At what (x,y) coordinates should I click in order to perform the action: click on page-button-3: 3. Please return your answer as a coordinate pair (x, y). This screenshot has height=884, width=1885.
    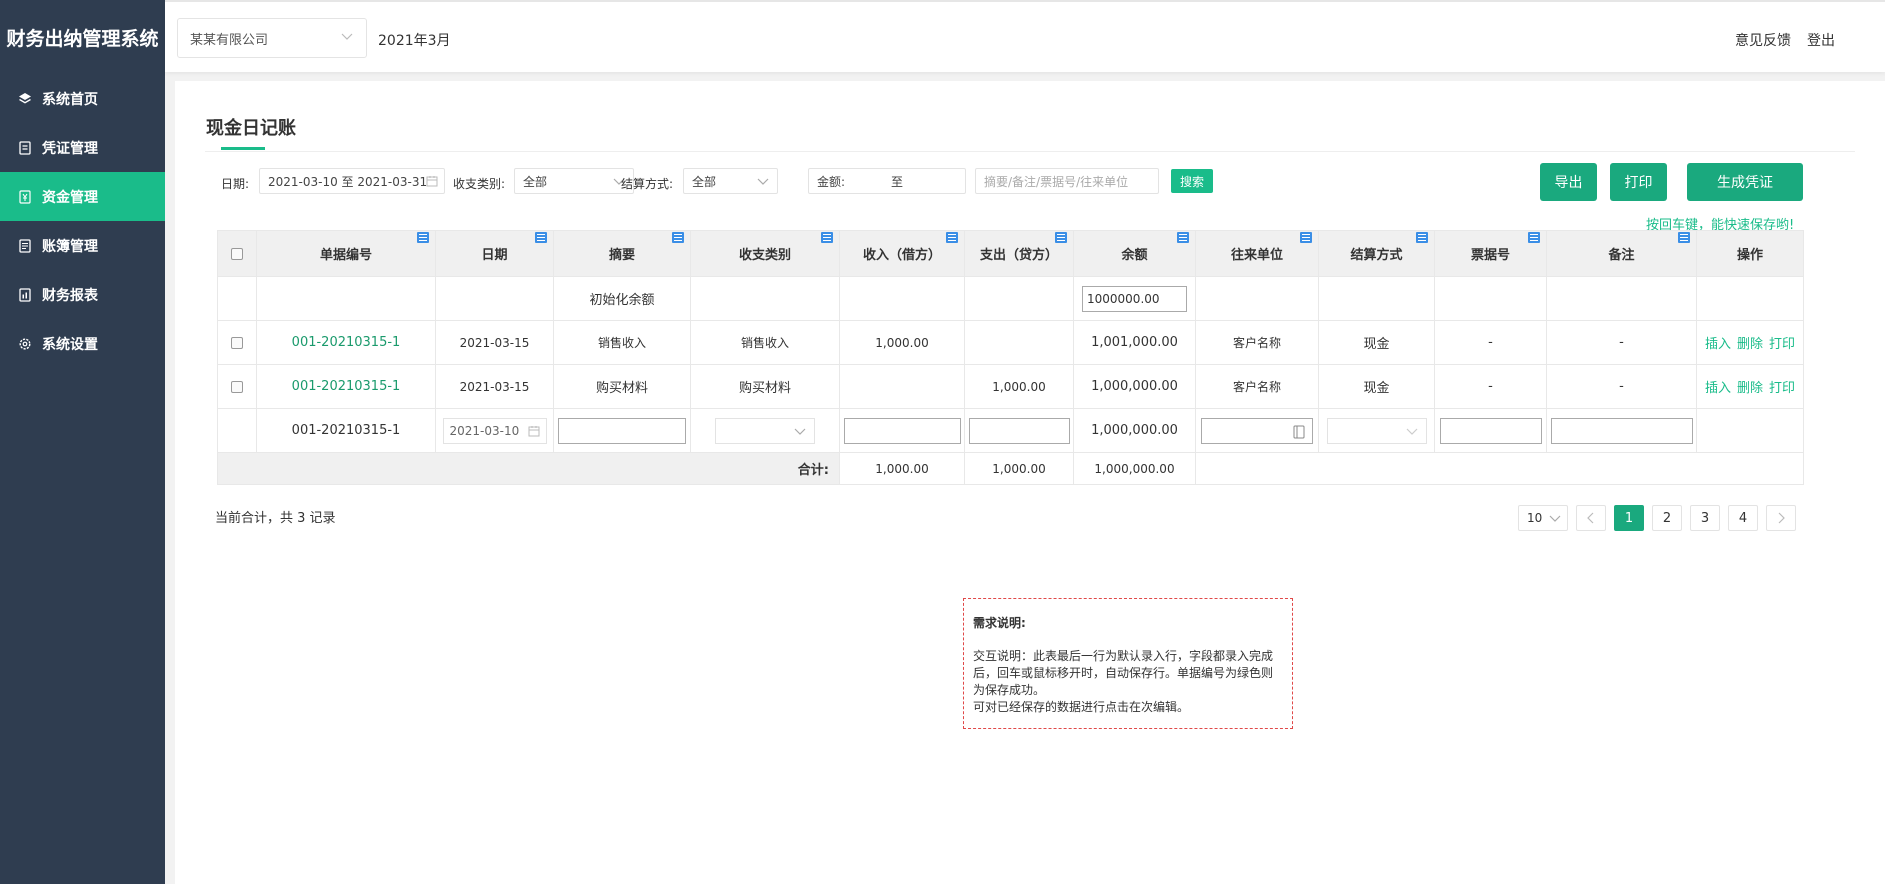
    Looking at the image, I should click on (1705, 518).